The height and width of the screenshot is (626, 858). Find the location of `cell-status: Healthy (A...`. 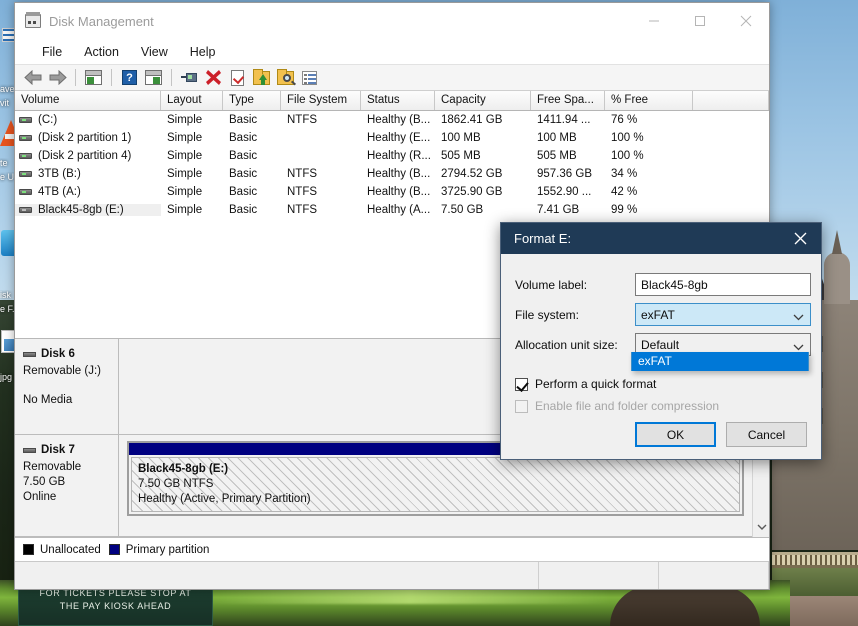

cell-status: Healthy (A... is located at coordinates (399, 210).